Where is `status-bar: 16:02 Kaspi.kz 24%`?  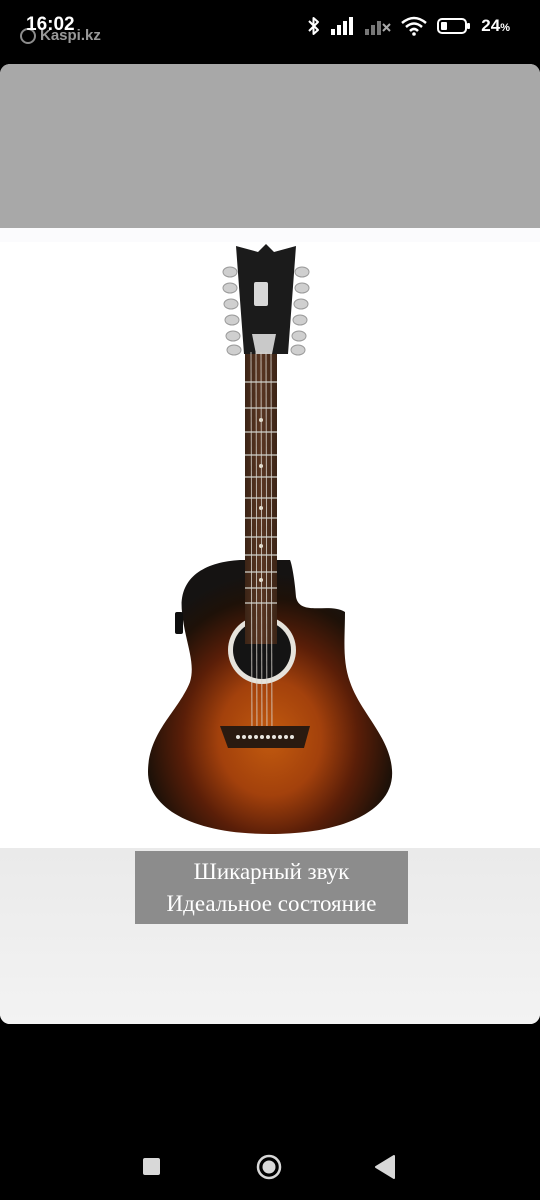 status-bar: 16:02 Kaspi.kz 24% is located at coordinates (270, 28).